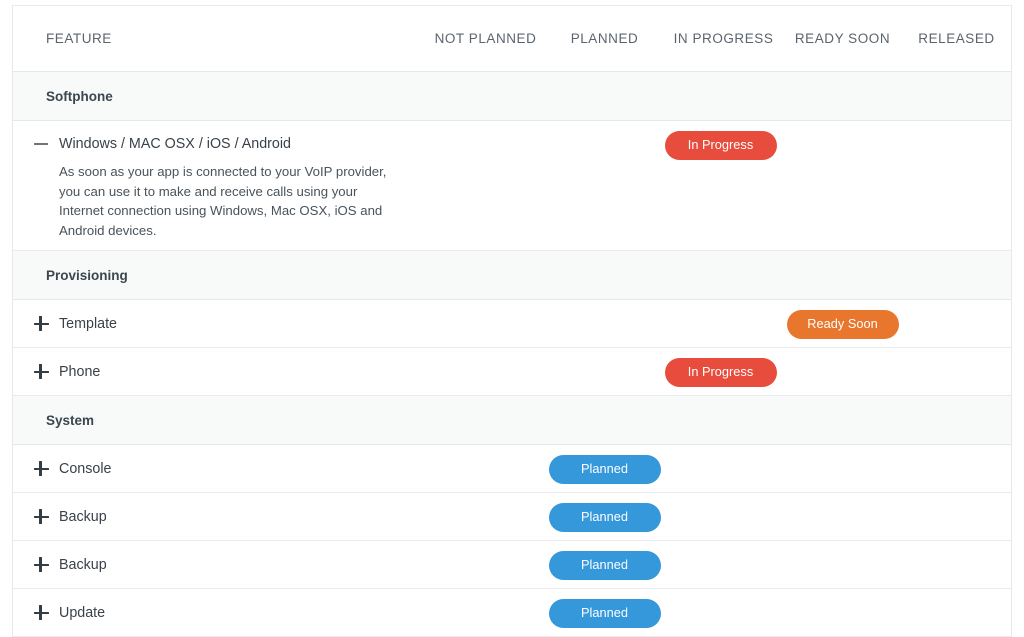 The height and width of the screenshot is (637, 1024). I want to click on feature-row: Phone In Progress, so click(512, 372).